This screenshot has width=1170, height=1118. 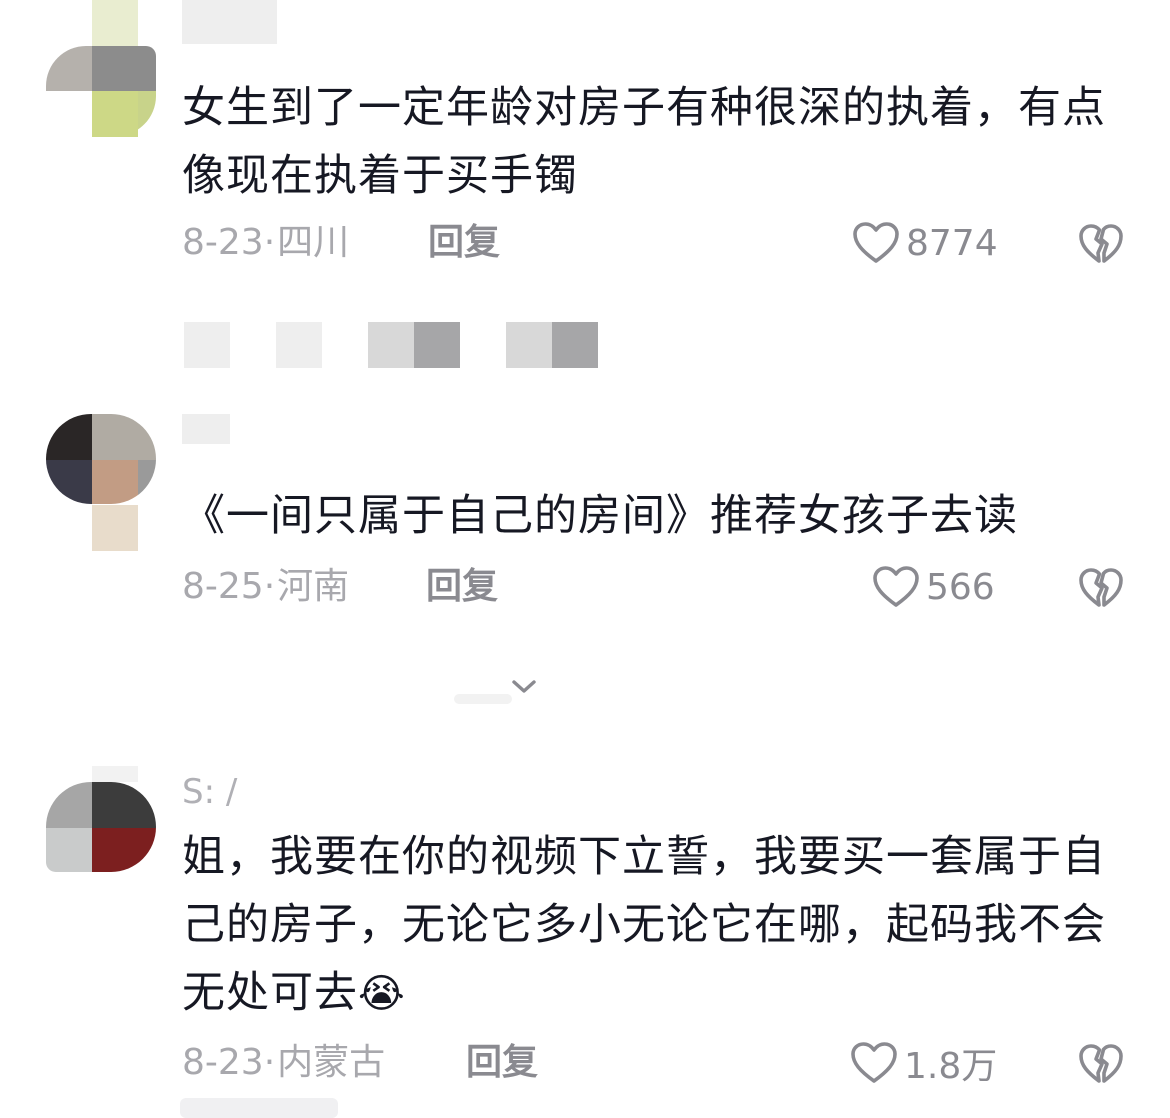 What do you see at coordinates (951, 1066) in the screenshot?
I see `like-count: 1.8万` at bounding box center [951, 1066].